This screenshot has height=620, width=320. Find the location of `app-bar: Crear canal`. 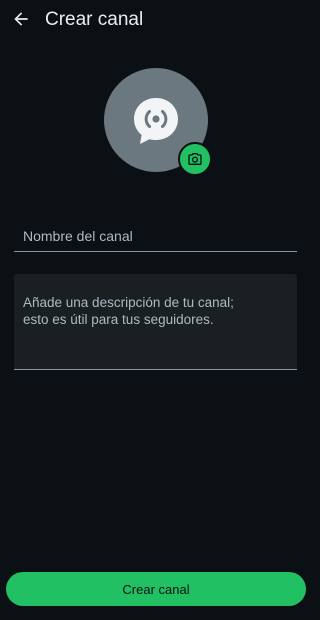

app-bar: Crear canal is located at coordinates (155, 20).